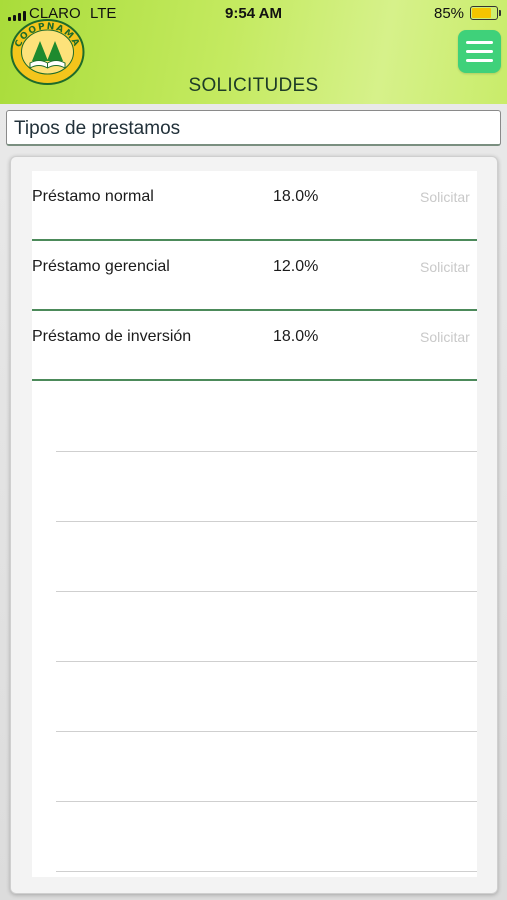  What do you see at coordinates (101, 266) in the screenshot?
I see `loan-name: Préstamo gerencial` at bounding box center [101, 266].